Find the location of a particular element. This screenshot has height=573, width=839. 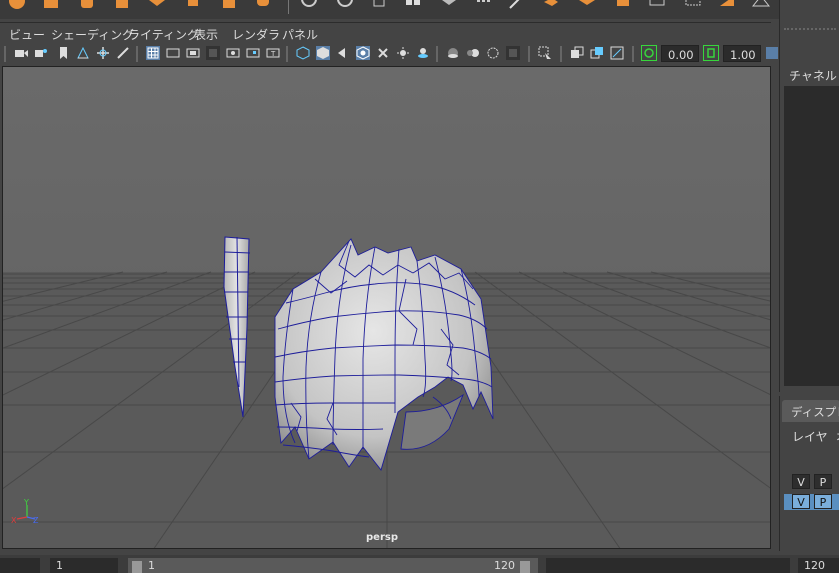

polygon-cube-icon is located at coordinates (51, 5).